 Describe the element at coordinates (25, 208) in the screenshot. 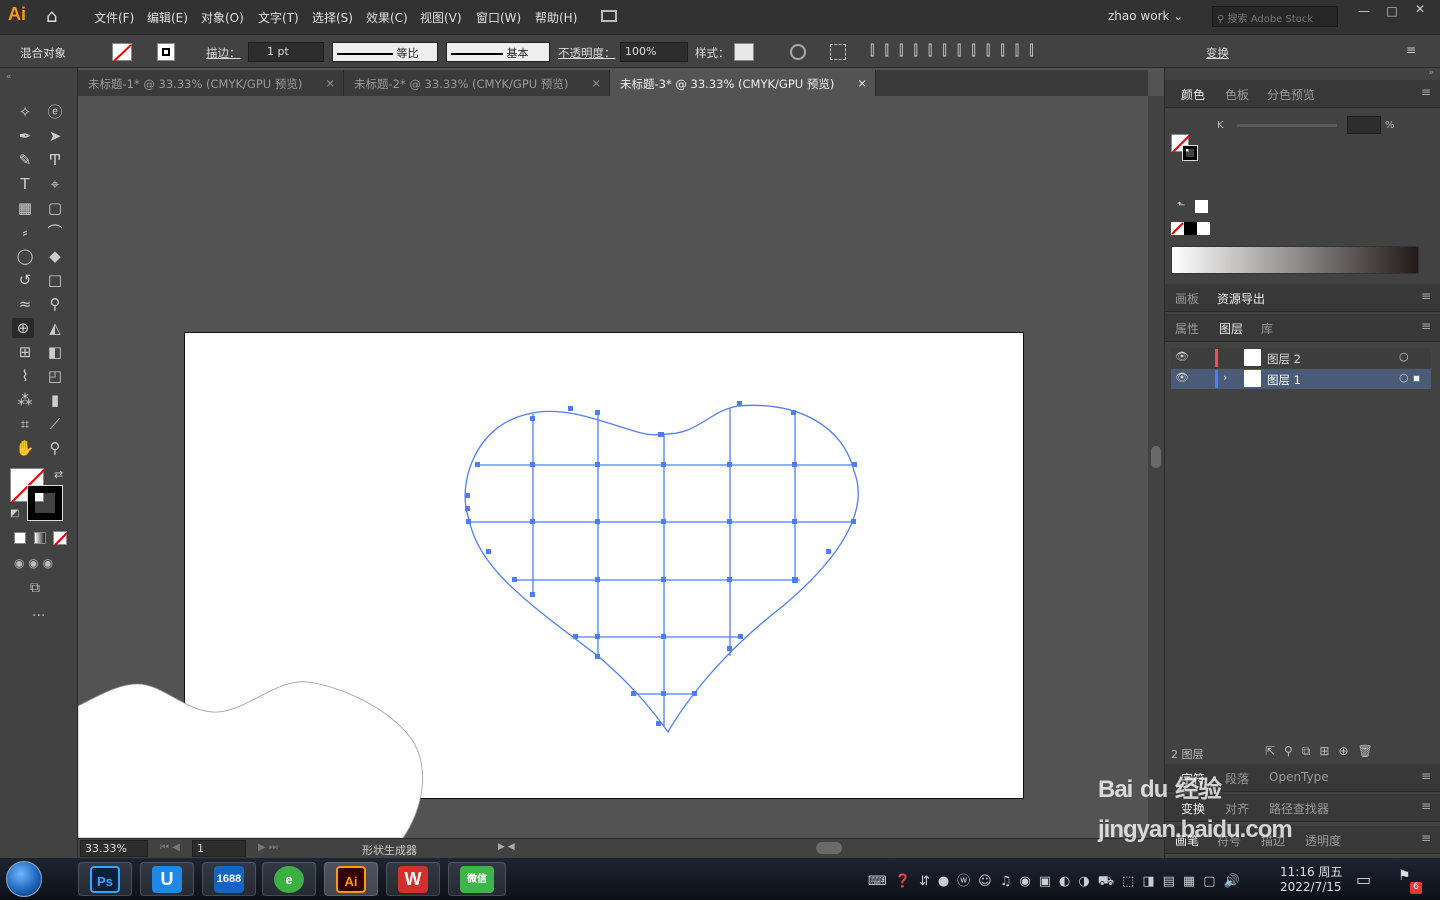

I see `grid-tool-icon: ▦` at that location.